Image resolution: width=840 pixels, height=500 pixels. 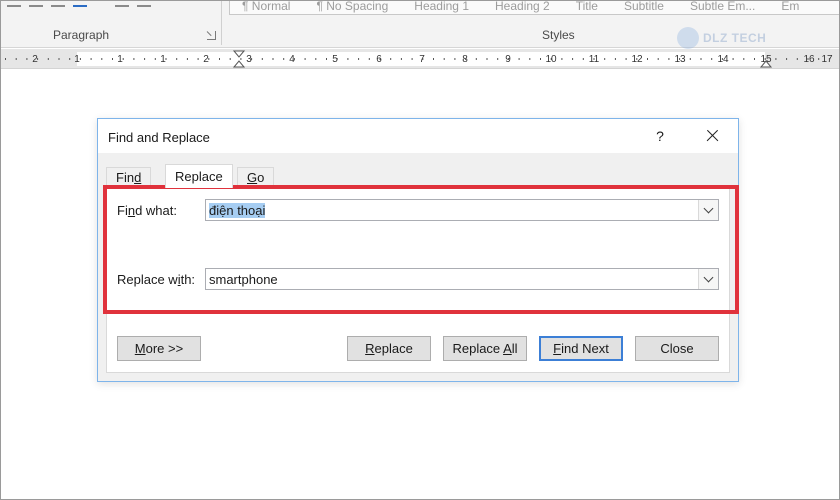 What do you see at coordinates (660, 136) in the screenshot?
I see `help-button: ?` at bounding box center [660, 136].